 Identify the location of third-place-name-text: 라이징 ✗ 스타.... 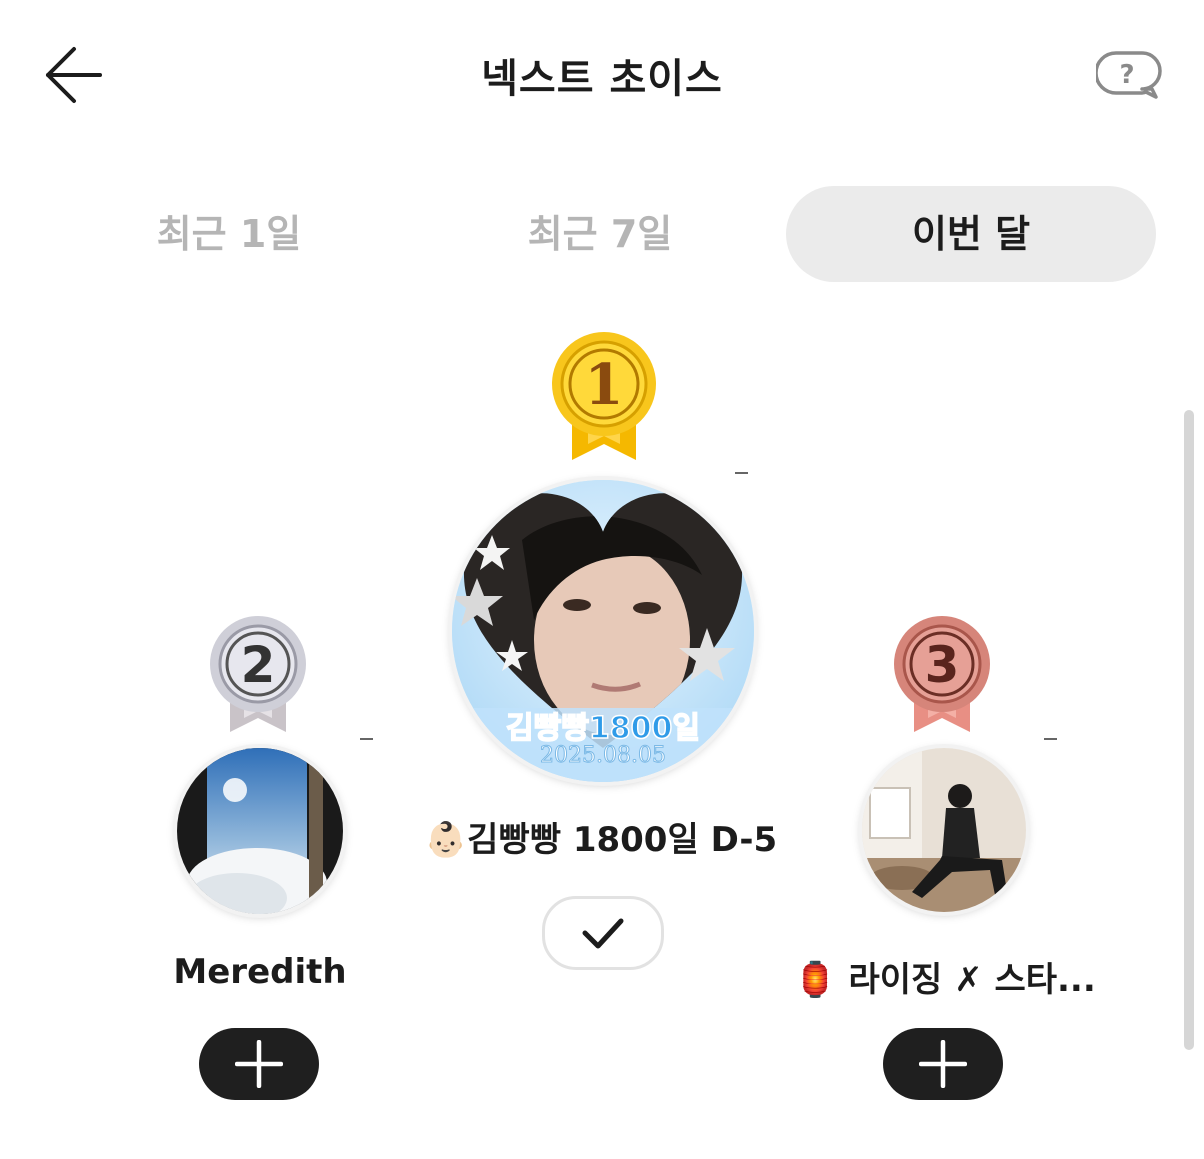
(972, 980).